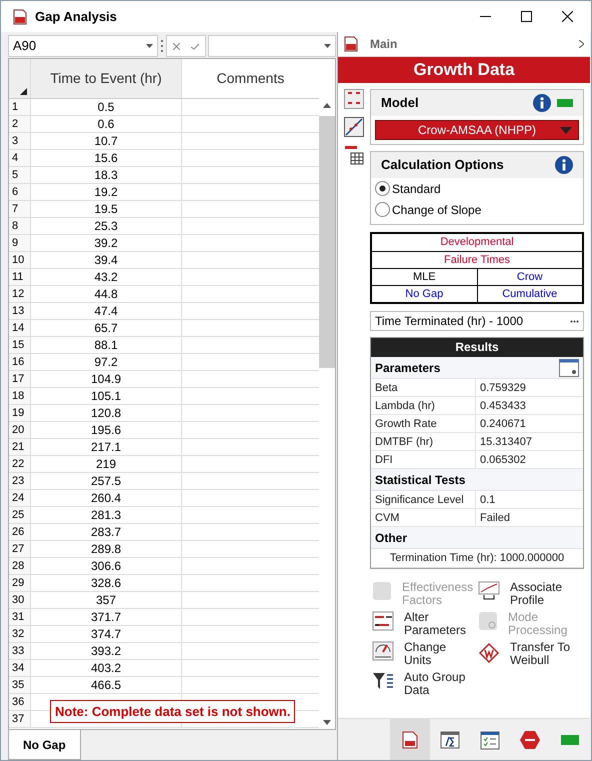 The width and height of the screenshot is (592, 761). What do you see at coordinates (106, 464) in the screenshot?
I see `table-cell: 219` at bounding box center [106, 464].